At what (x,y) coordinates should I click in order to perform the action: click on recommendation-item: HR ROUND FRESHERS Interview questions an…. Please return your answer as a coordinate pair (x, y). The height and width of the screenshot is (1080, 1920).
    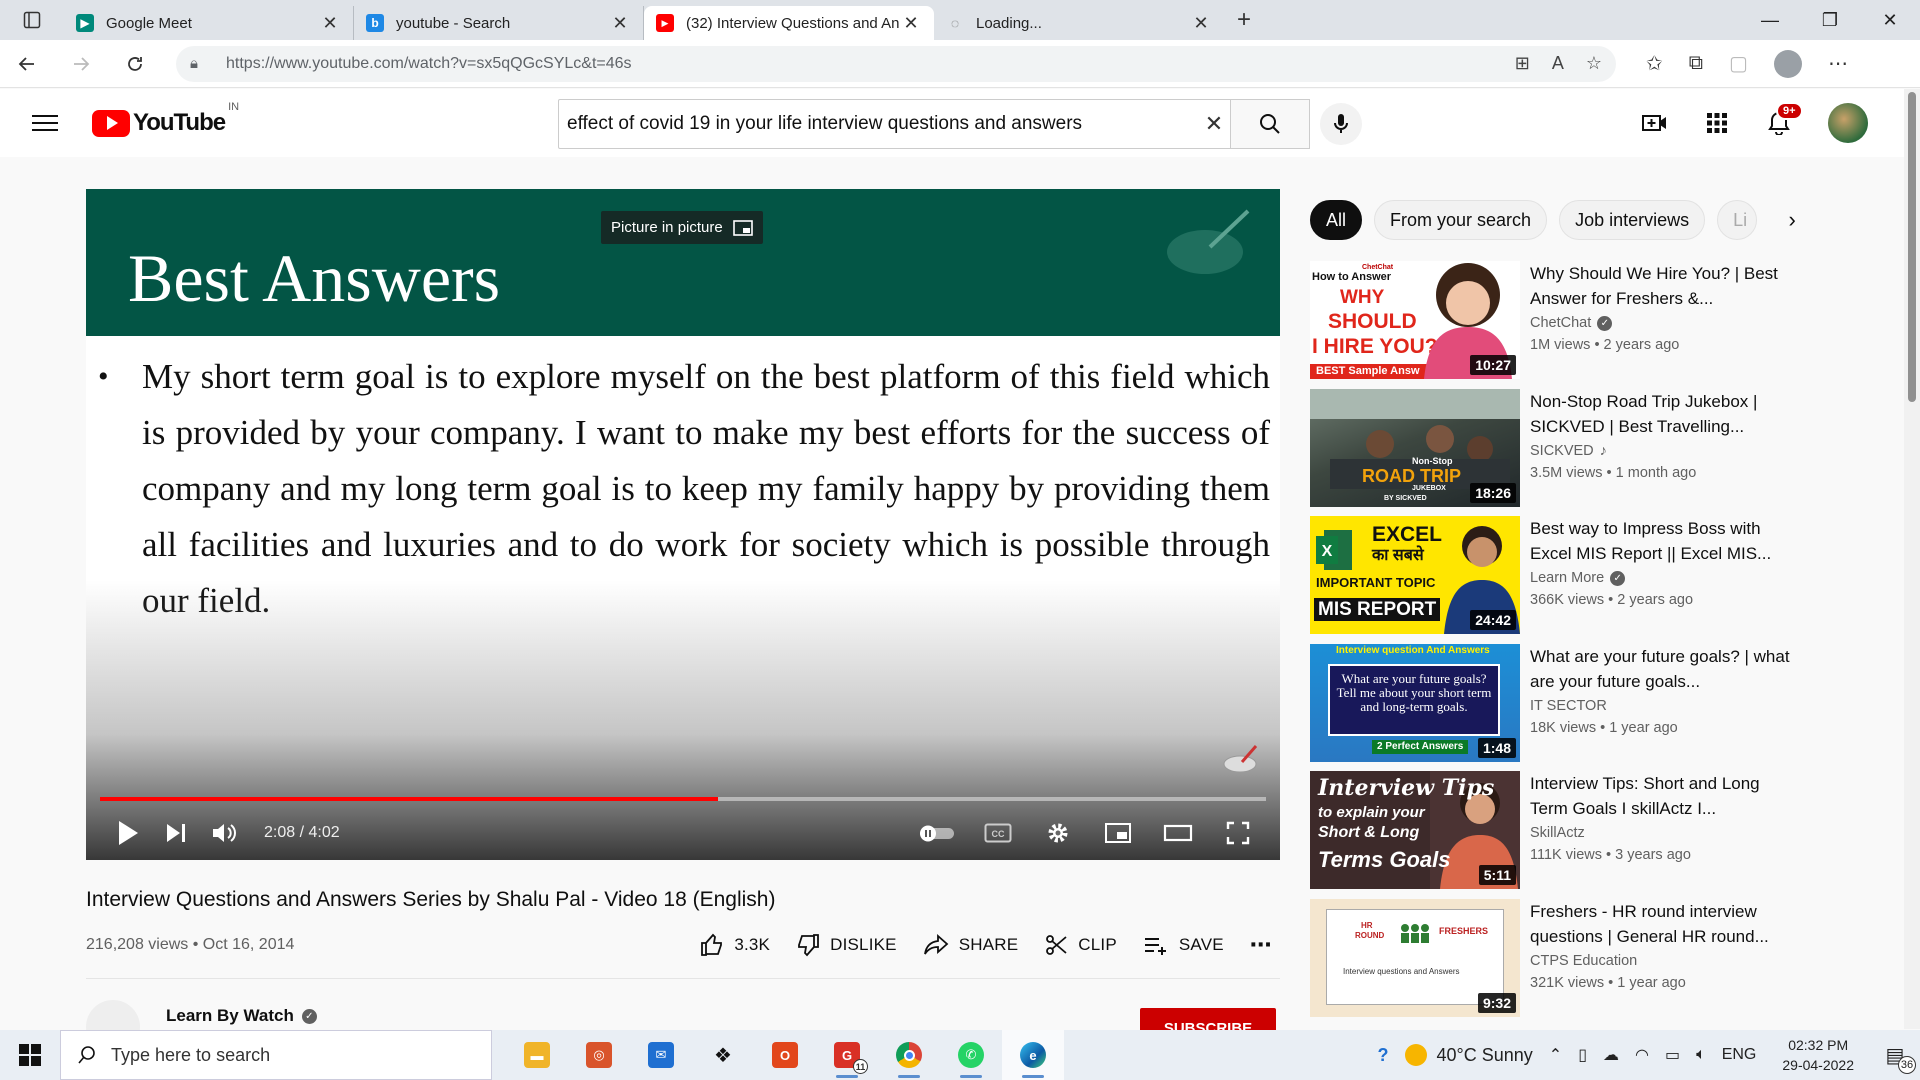
    Looking at the image, I should click on (1605, 962).